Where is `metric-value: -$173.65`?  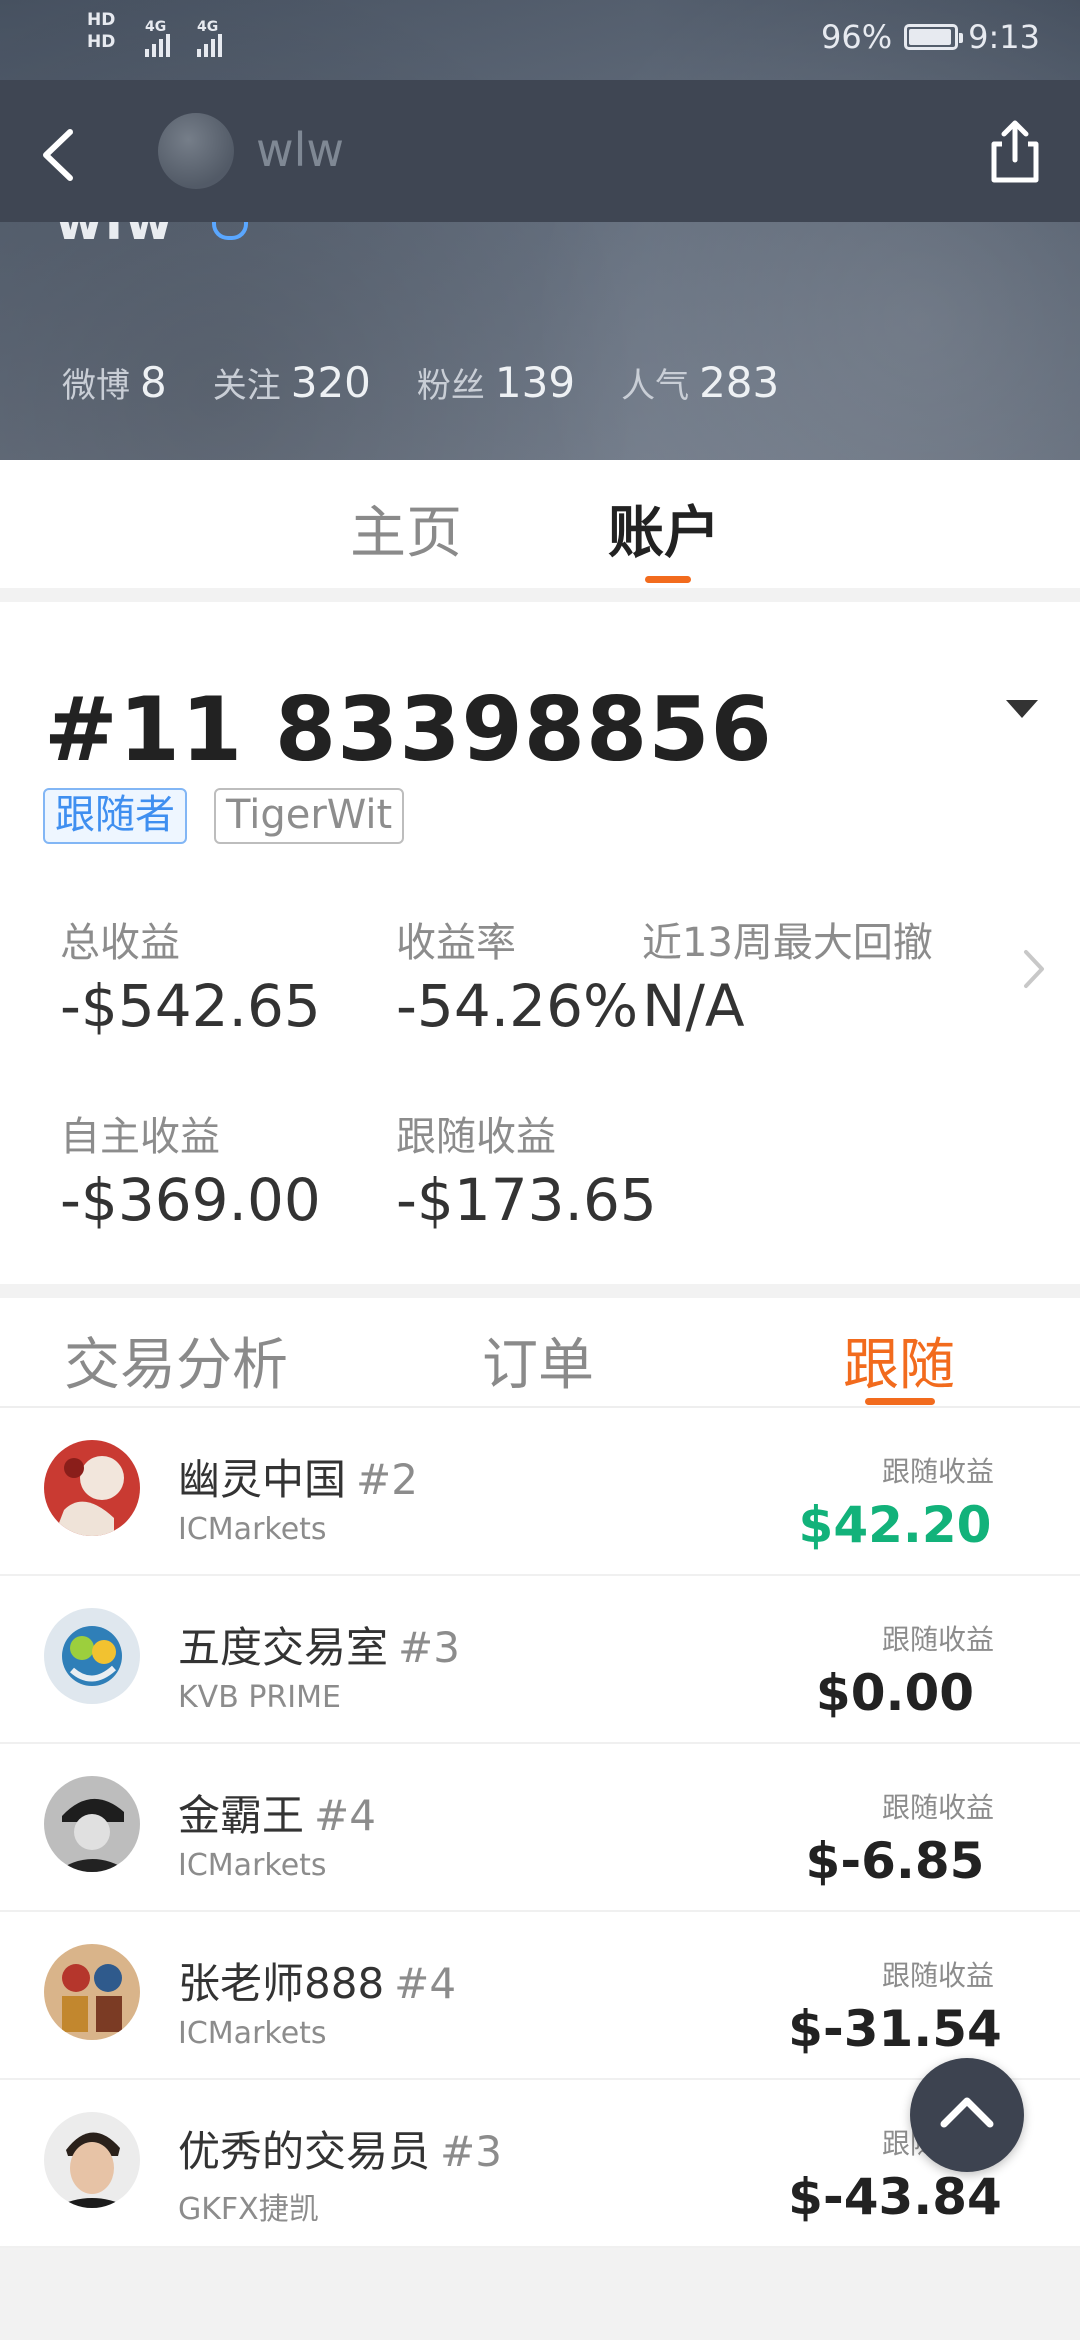
metric-value: -$173.65 is located at coordinates (526, 1200).